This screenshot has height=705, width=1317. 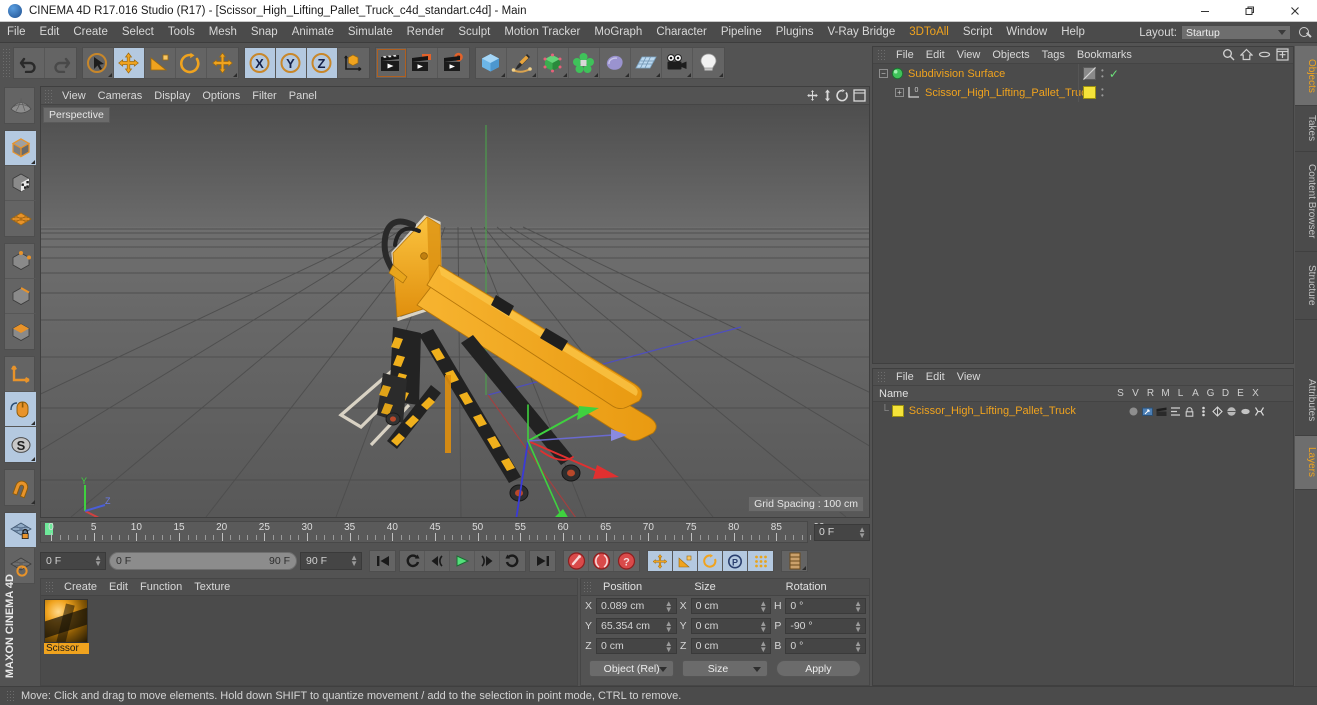 What do you see at coordinates (161, 587) in the screenshot?
I see `material-menu-function: Function` at bounding box center [161, 587].